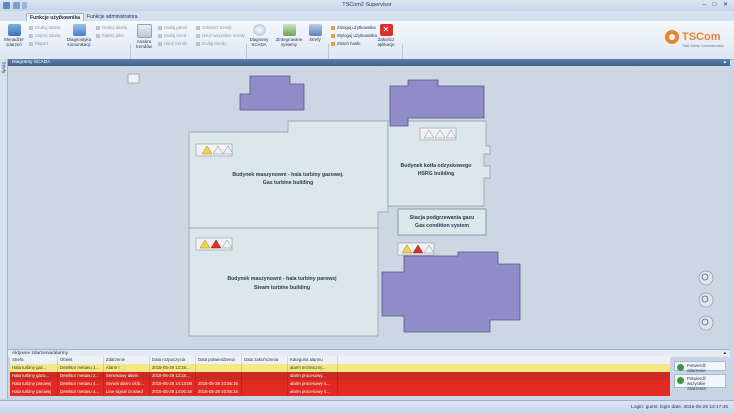 Image resolution: width=734 pixels, height=414 pixels. What do you see at coordinates (315, 33) in the screenshot?
I see `zones-button: Strefy` at bounding box center [315, 33].